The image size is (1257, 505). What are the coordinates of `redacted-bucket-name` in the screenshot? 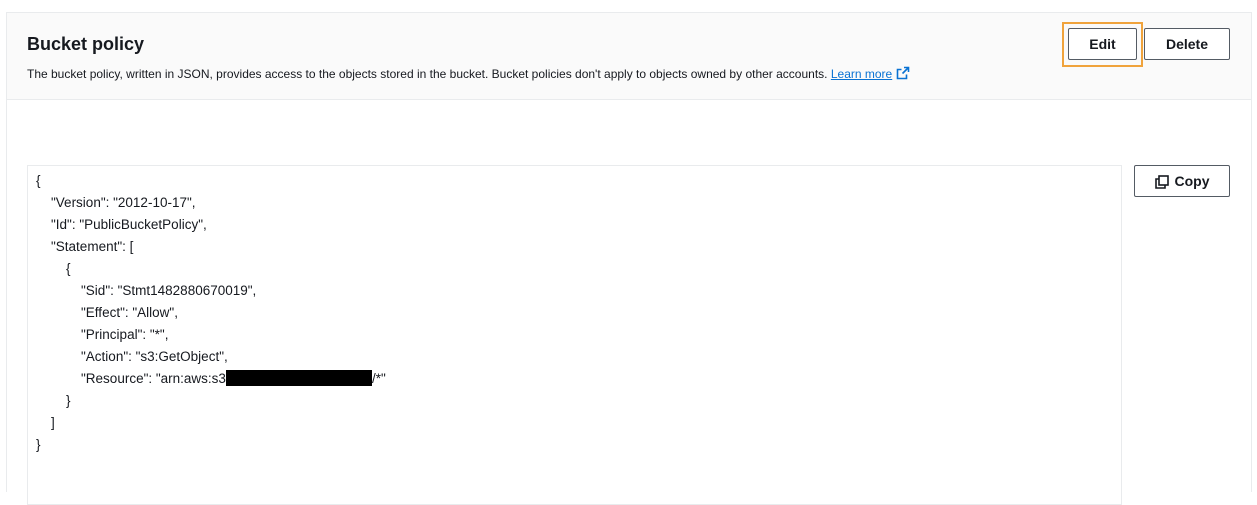 It's located at (298, 378).